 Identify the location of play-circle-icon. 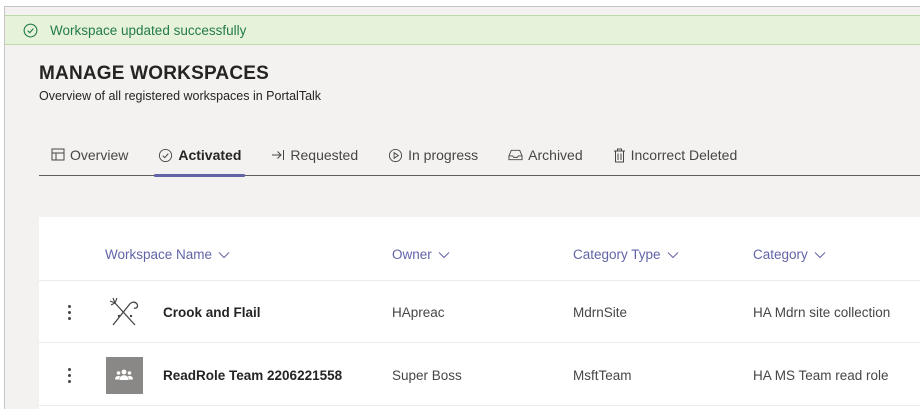
(396, 155).